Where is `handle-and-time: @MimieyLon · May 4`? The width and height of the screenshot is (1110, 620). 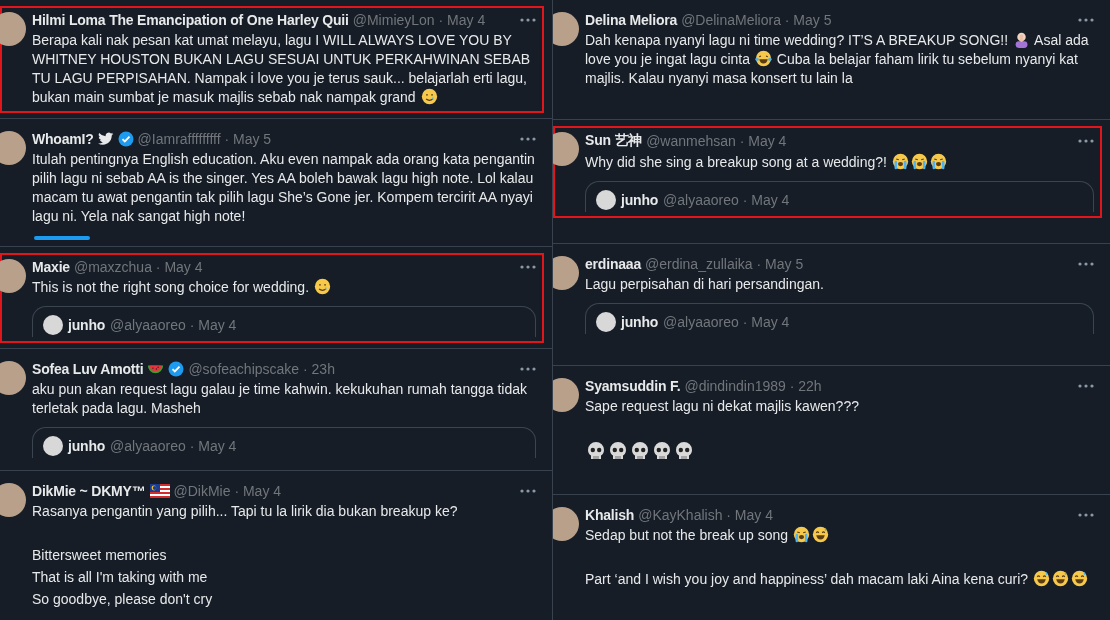
handle-and-time: @MimieyLon · May 4 is located at coordinates (419, 20).